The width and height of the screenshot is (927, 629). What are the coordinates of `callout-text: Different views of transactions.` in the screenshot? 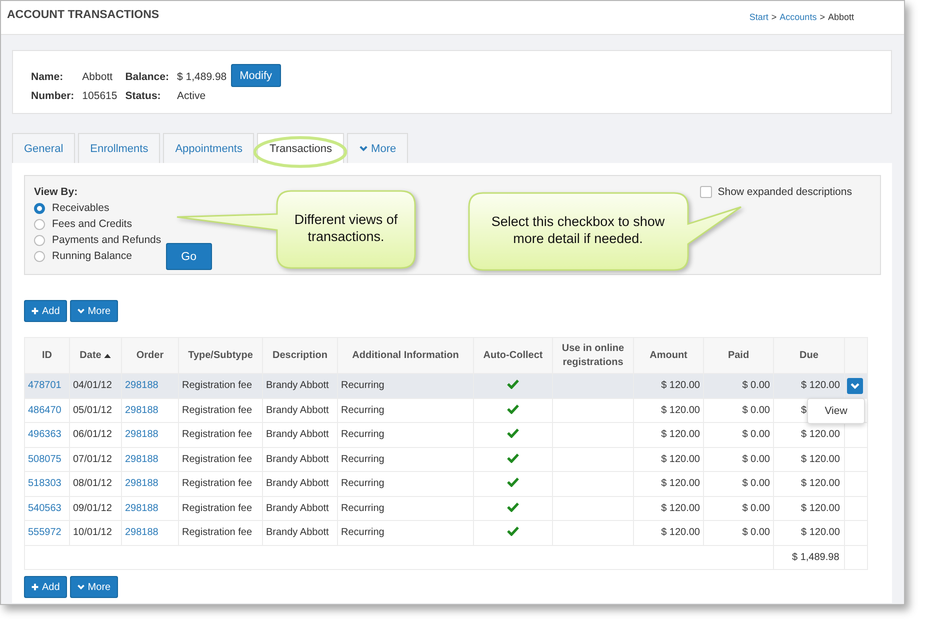 It's located at (346, 228).